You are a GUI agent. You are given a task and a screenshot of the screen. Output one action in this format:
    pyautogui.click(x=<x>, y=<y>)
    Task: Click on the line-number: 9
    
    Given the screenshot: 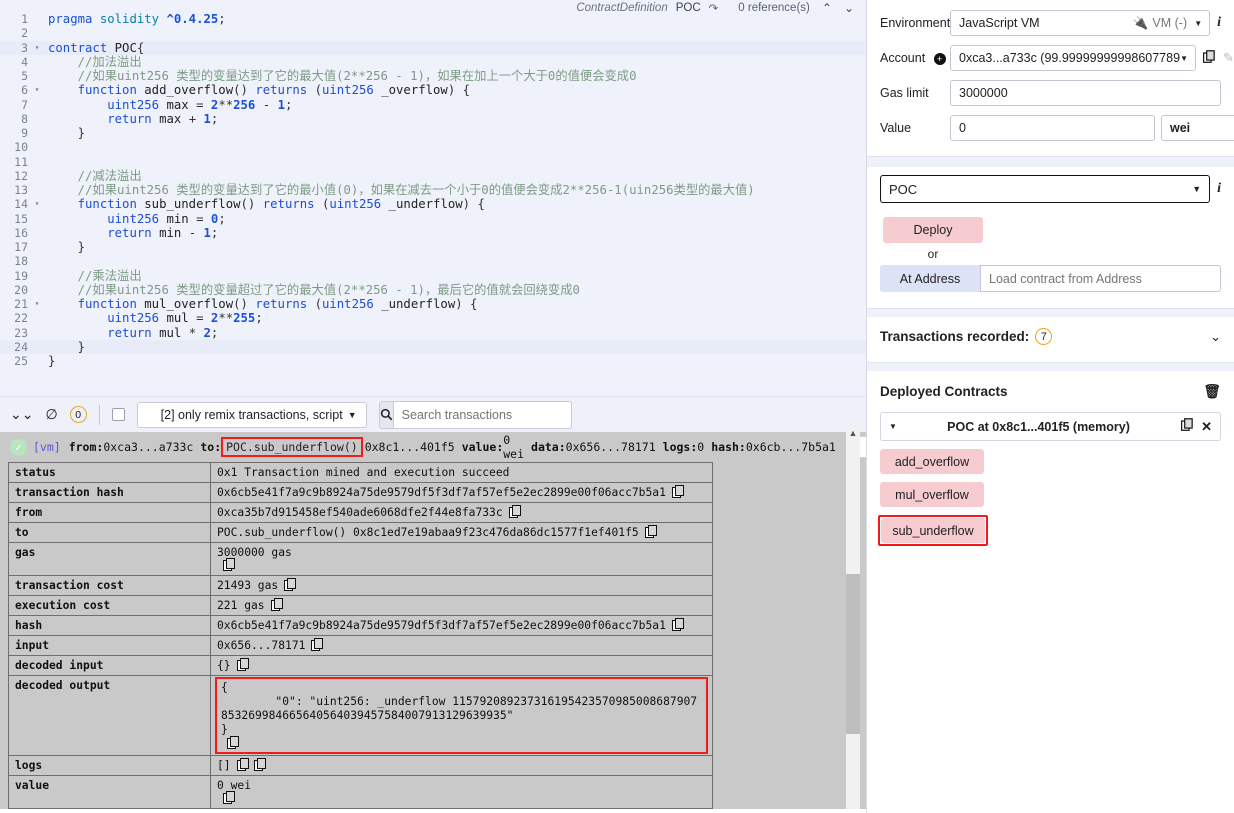 What is the action you would take?
    pyautogui.click(x=24, y=133)
    